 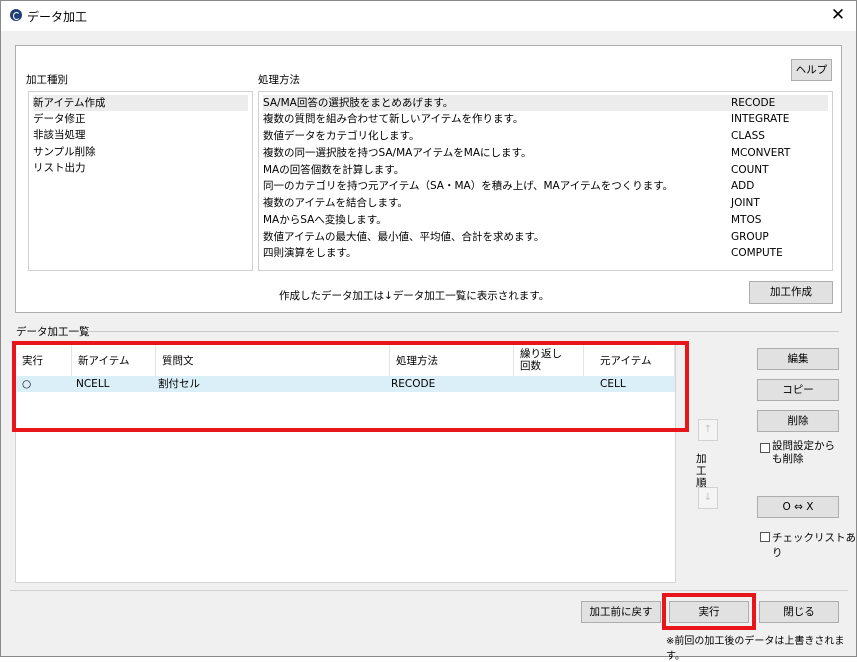 What do you see at coordinates (799, 612) in the screenshot?
I see `close-button: 閉じる` at bounding box center [799, 612].